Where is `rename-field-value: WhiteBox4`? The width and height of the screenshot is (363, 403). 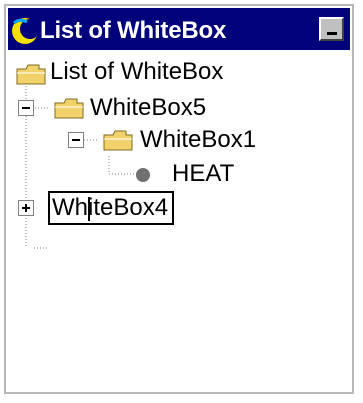 rename-field-value: WhiteBox4 is located at coordinates (110, 207).